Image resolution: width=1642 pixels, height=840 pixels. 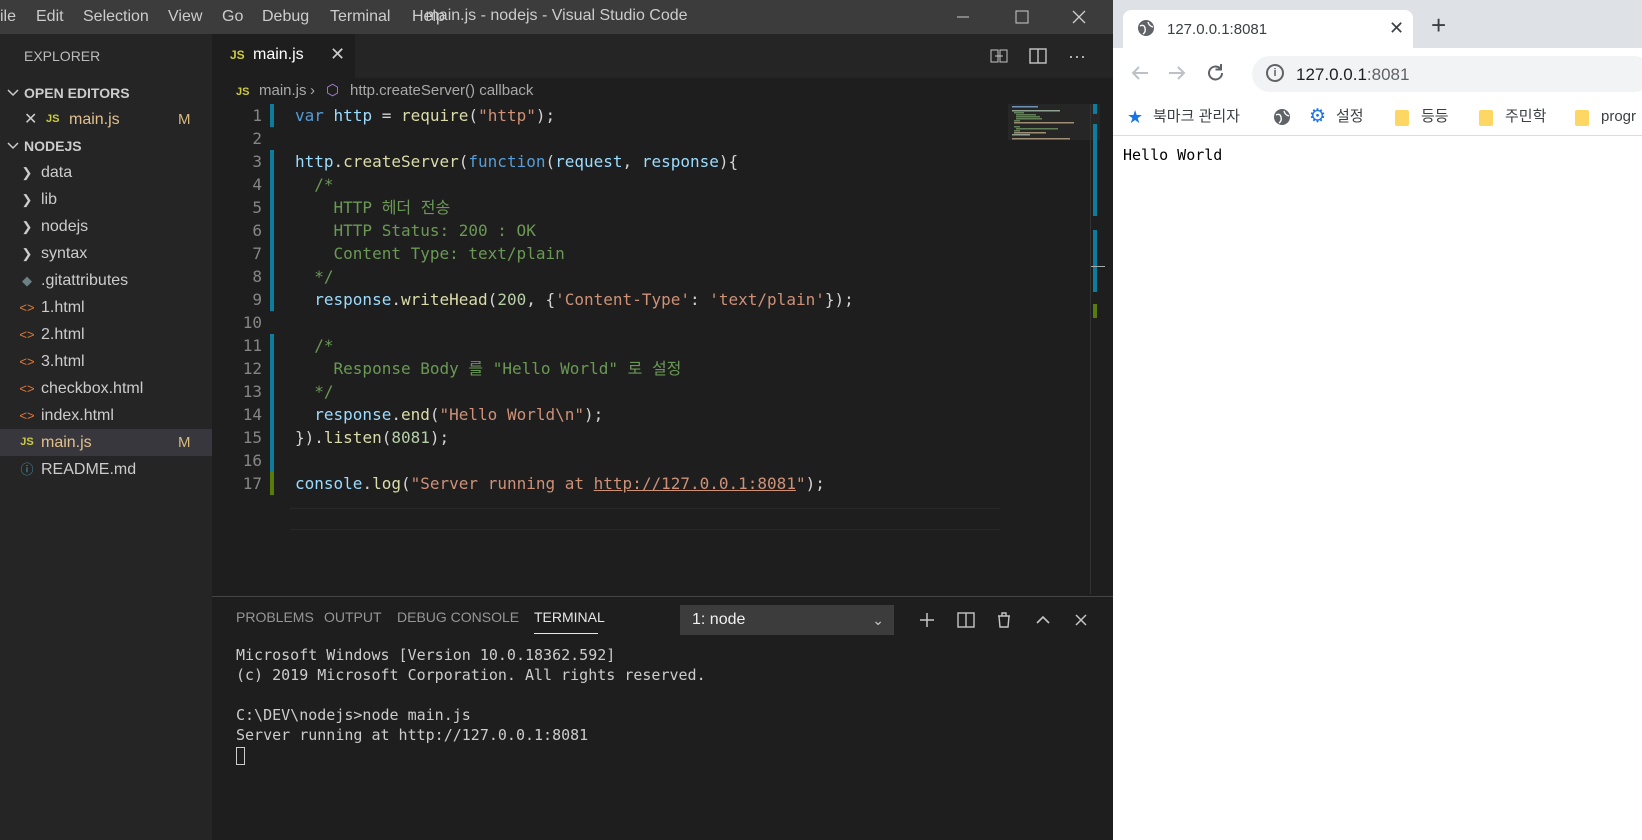 I want to click on kill-terminal-button, so click(x=1004, y=620).